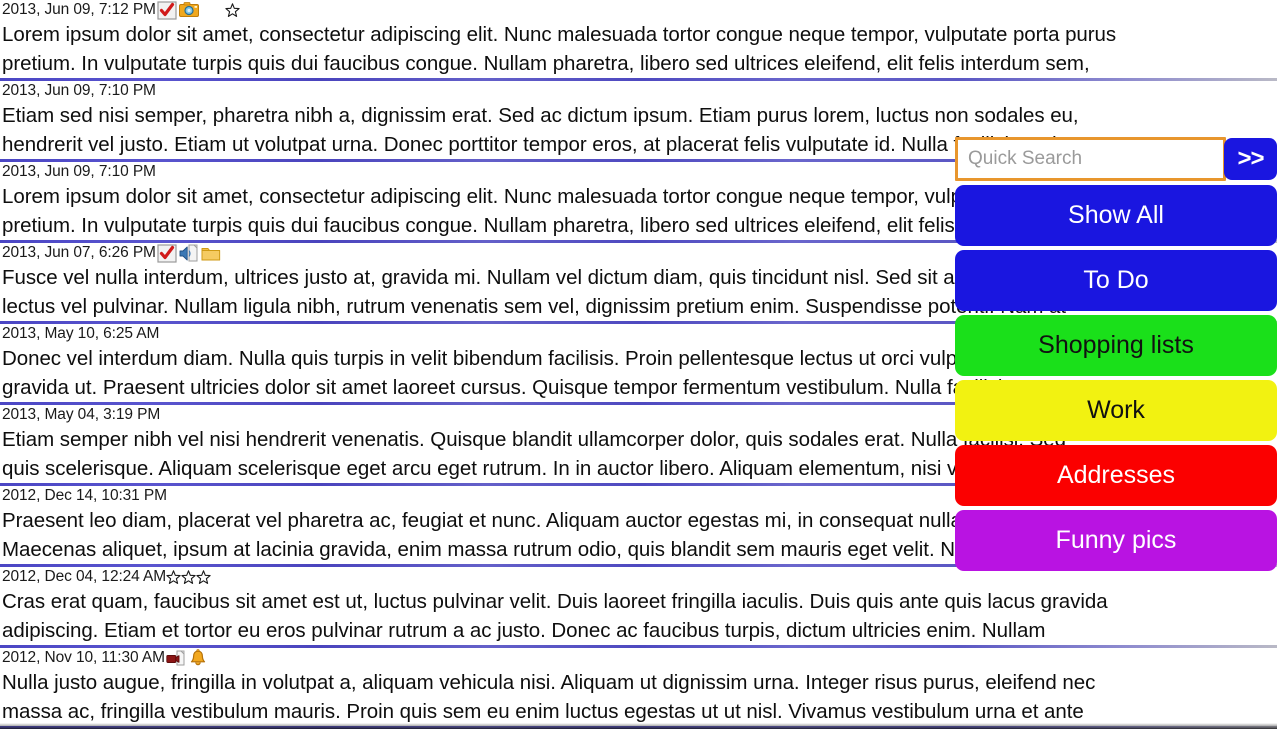  What do you see at coordinates (81, 414) in the screenshot?
I see `note-date: 2013, May 04, 3:19 PM` at bounding box center [81, 414].